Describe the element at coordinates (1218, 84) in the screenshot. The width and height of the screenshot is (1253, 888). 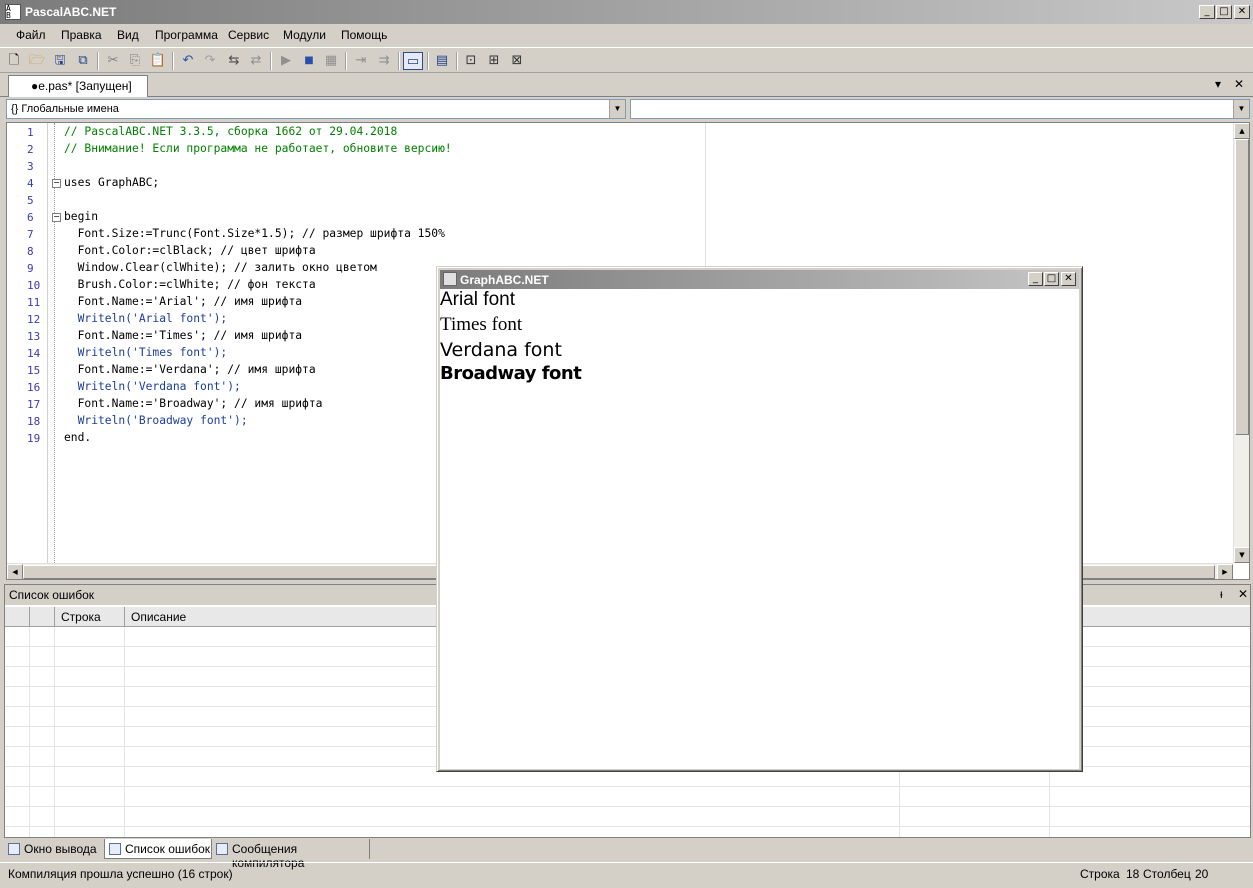
I see `tab-menu-icon: ▾` at that location.